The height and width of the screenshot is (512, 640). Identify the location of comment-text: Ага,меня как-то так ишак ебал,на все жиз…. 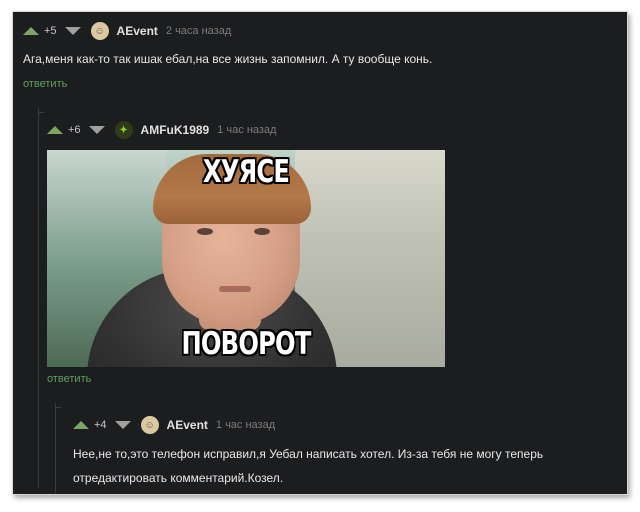
(228, 59).